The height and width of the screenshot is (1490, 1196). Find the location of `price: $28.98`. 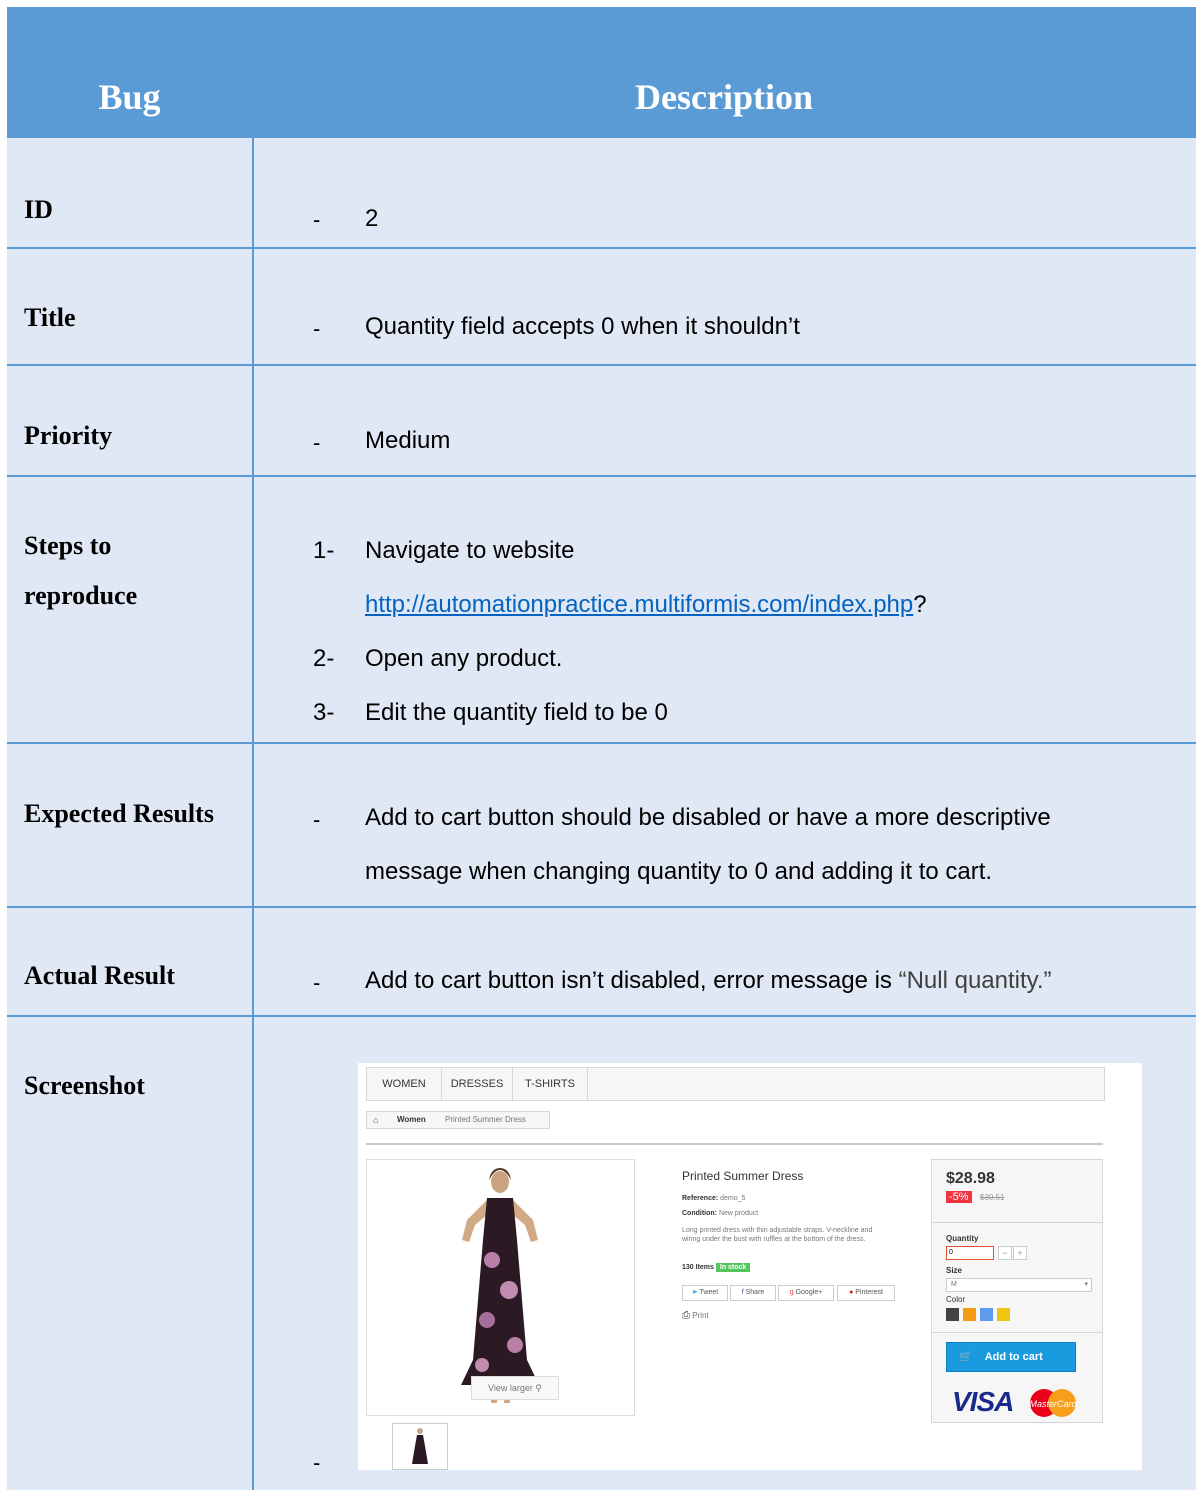

price: $28.98 is located at coordinates (970, 1178).